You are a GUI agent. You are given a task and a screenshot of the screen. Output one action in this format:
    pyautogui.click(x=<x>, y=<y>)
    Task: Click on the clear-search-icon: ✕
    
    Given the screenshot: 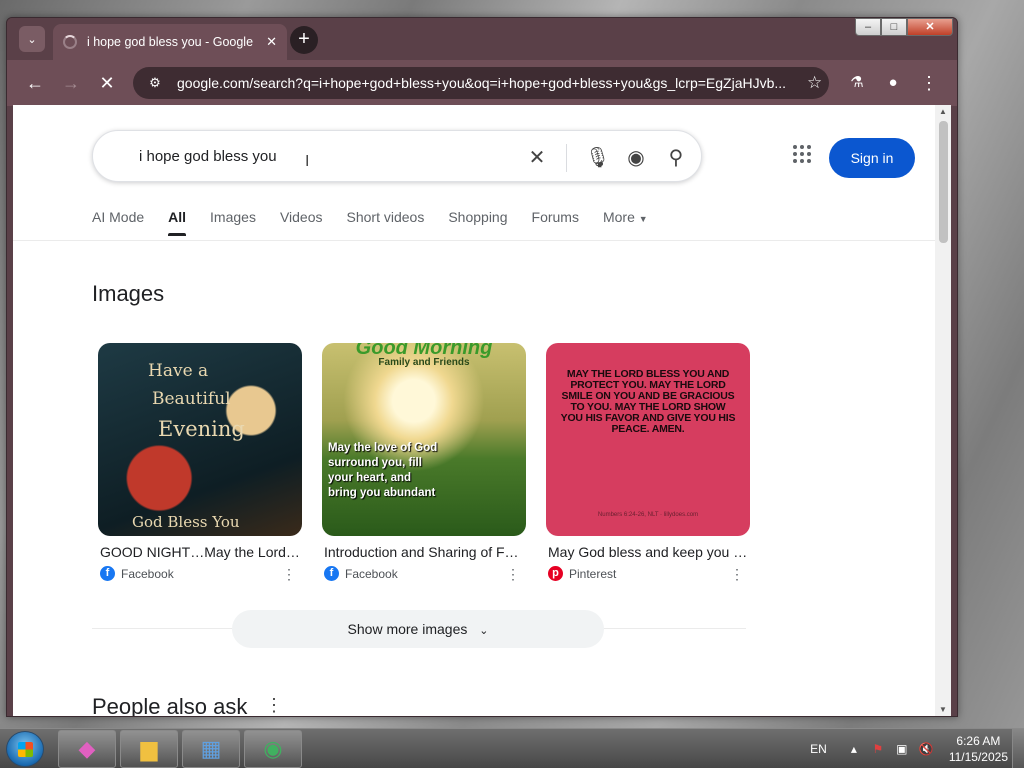 What is the action you would take?
    pyautogui.click(x=537, y=158)
    